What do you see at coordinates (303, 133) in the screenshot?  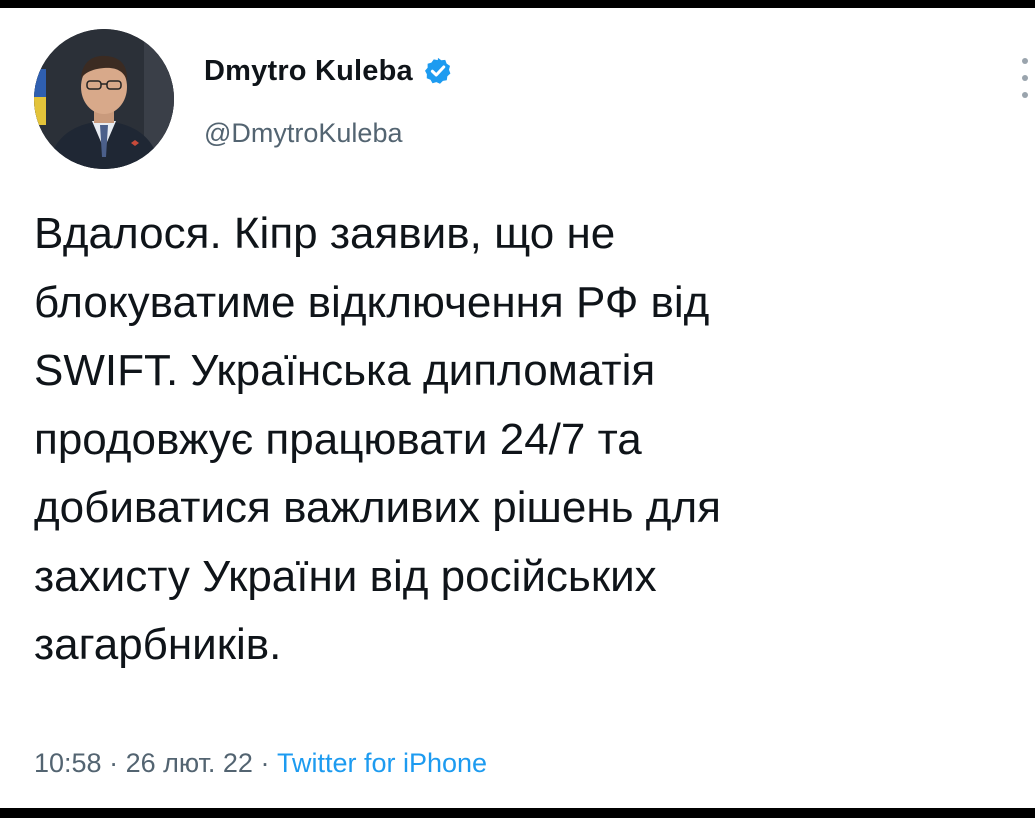 I see `author-handle: @DmytroKuleba` at bounding box center [303, 133].